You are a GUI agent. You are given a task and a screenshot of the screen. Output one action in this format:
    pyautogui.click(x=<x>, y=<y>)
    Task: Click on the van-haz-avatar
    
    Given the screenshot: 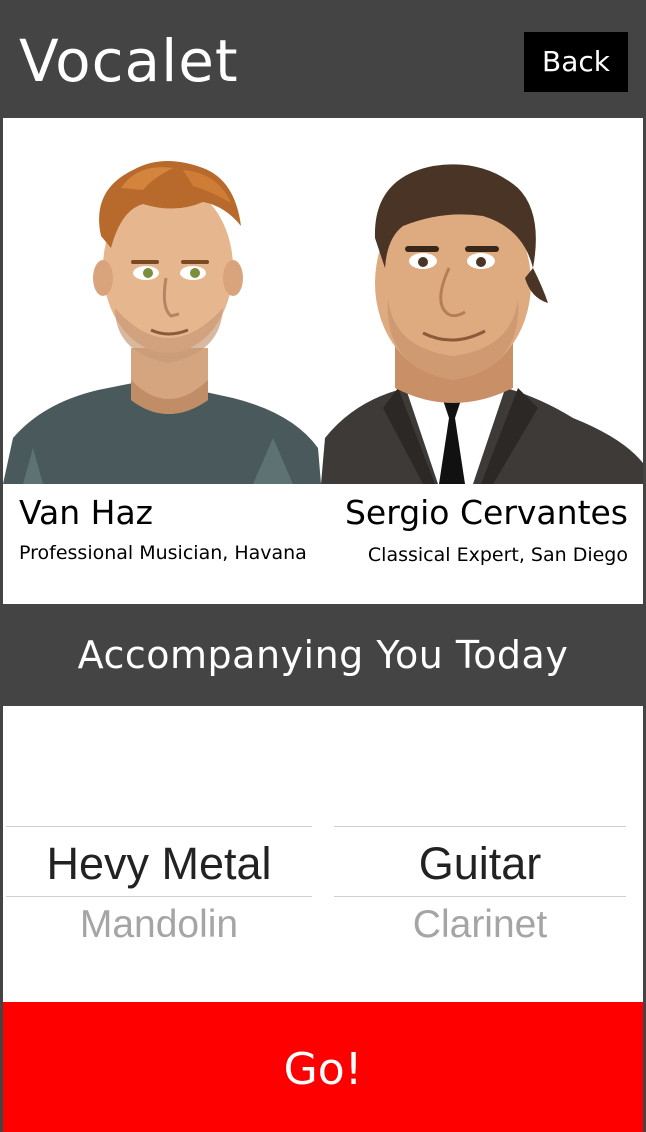 What is the action you would take?
    pyautogui.click(x=162, y=322)
    